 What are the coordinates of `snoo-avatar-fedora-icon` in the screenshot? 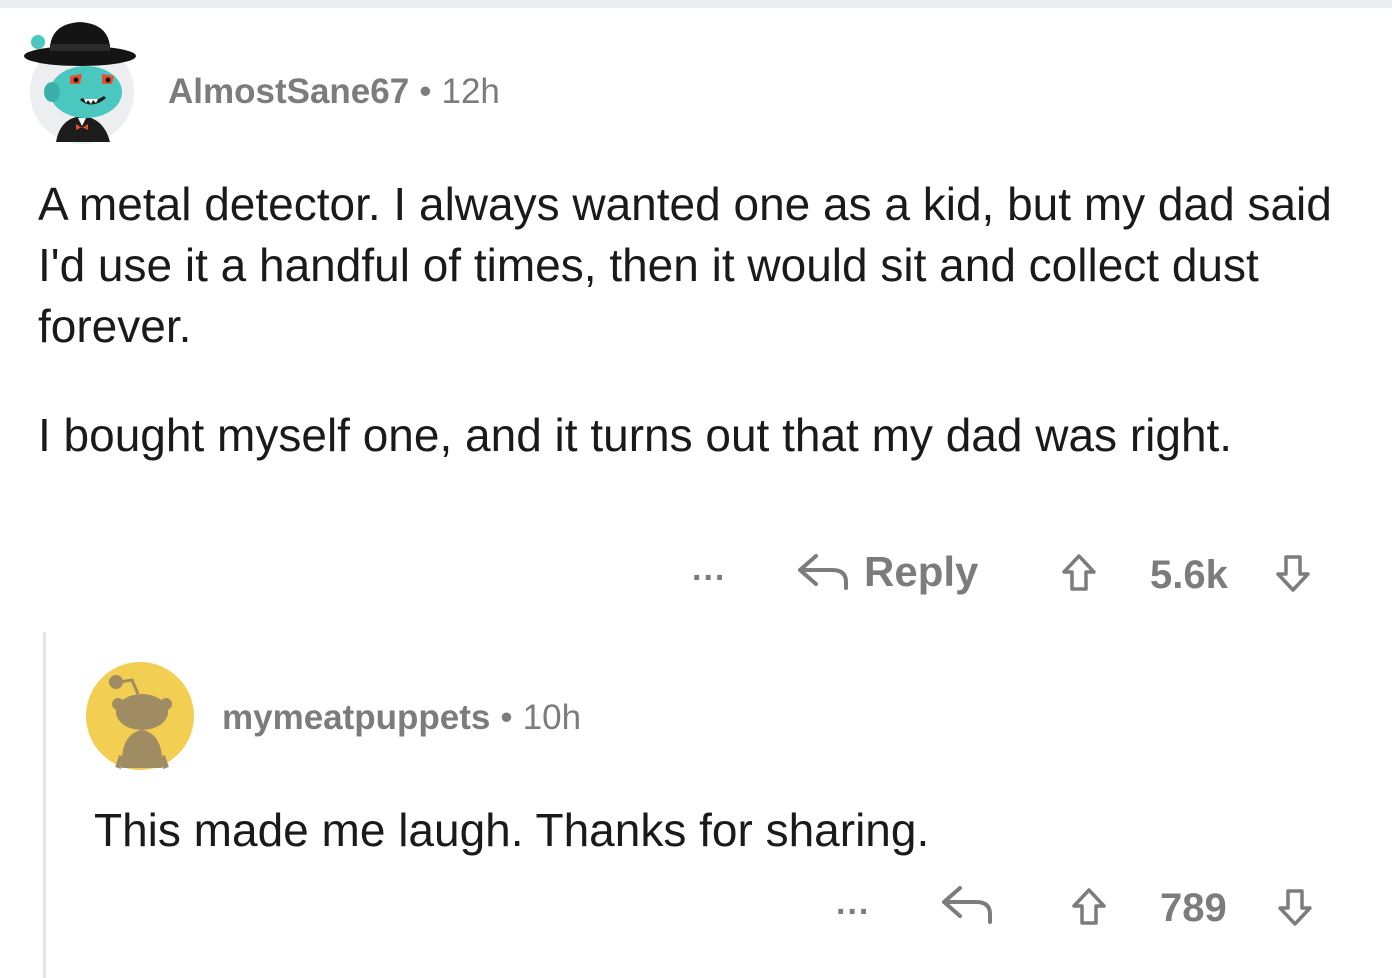 It's located at (80, 83).